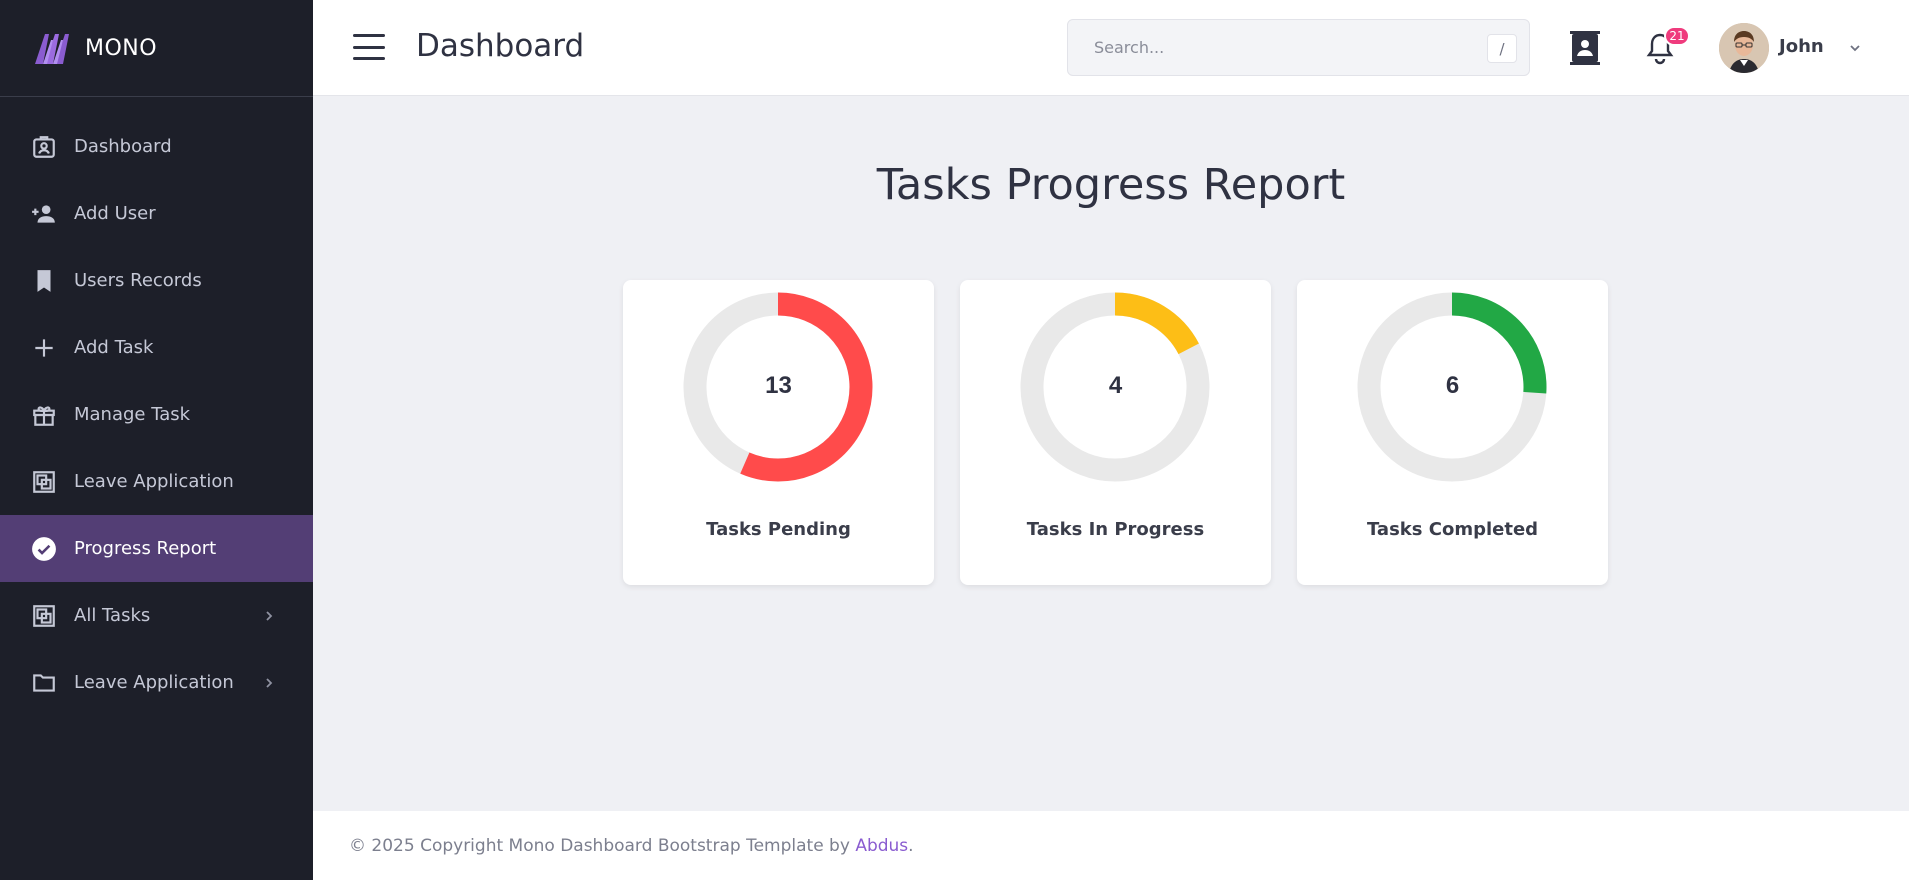 The width and height of the screenshot is (1909, 880). What do you see at coordinates (1677, 36) in the screenshot?
I see `notification-badge: 21` at bounding box center [1677, 36].